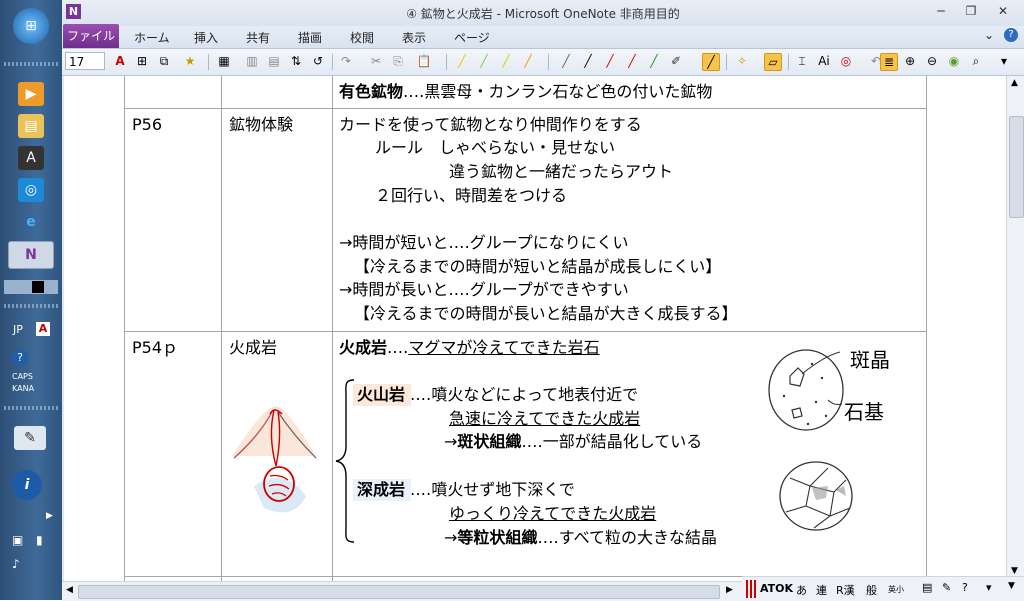  I want to click on type-select-icon: ⌶, so click(802, 61).